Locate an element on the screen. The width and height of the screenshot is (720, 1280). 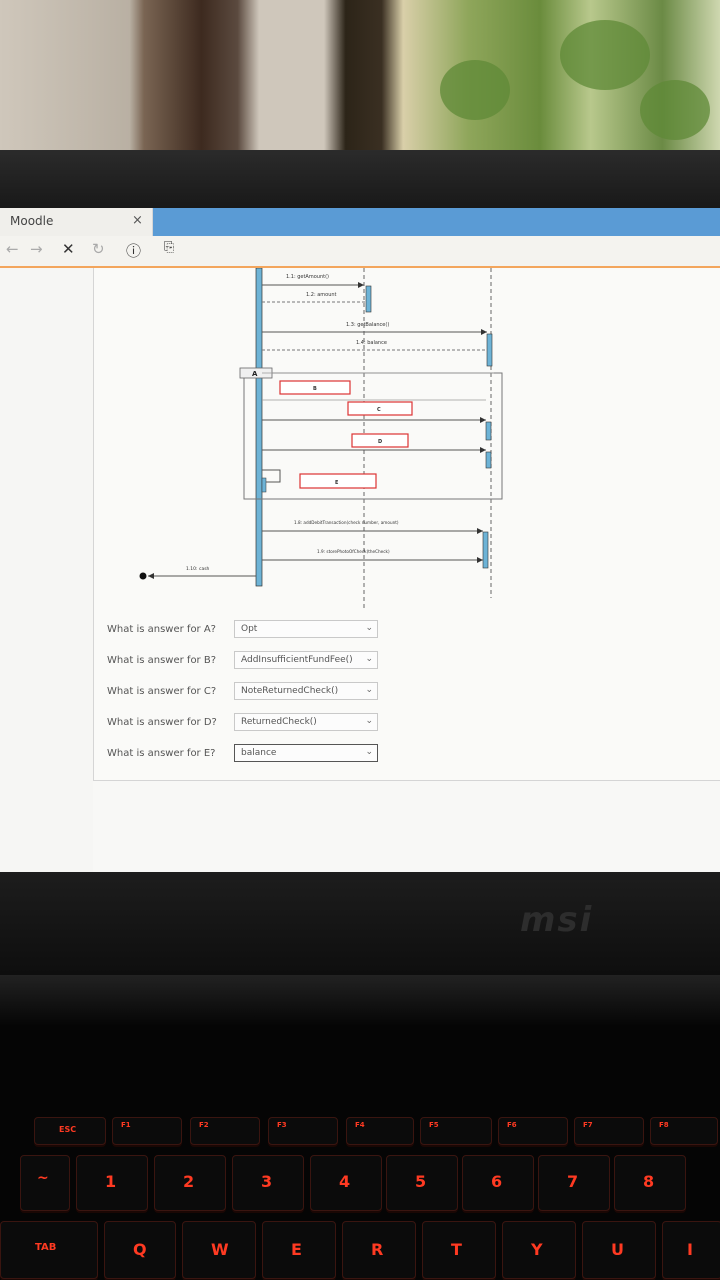
selected-value: NoteReturnedCheck() is located at coordinates (290, 691).